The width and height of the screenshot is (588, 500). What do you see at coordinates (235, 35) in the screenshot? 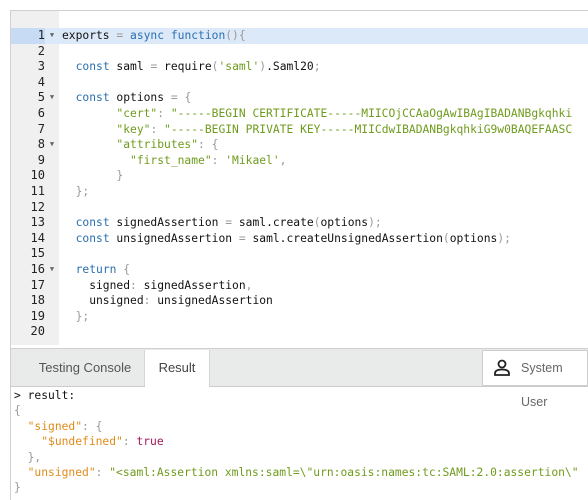
I see `code-token: (){` at bounding box center [235, 35].